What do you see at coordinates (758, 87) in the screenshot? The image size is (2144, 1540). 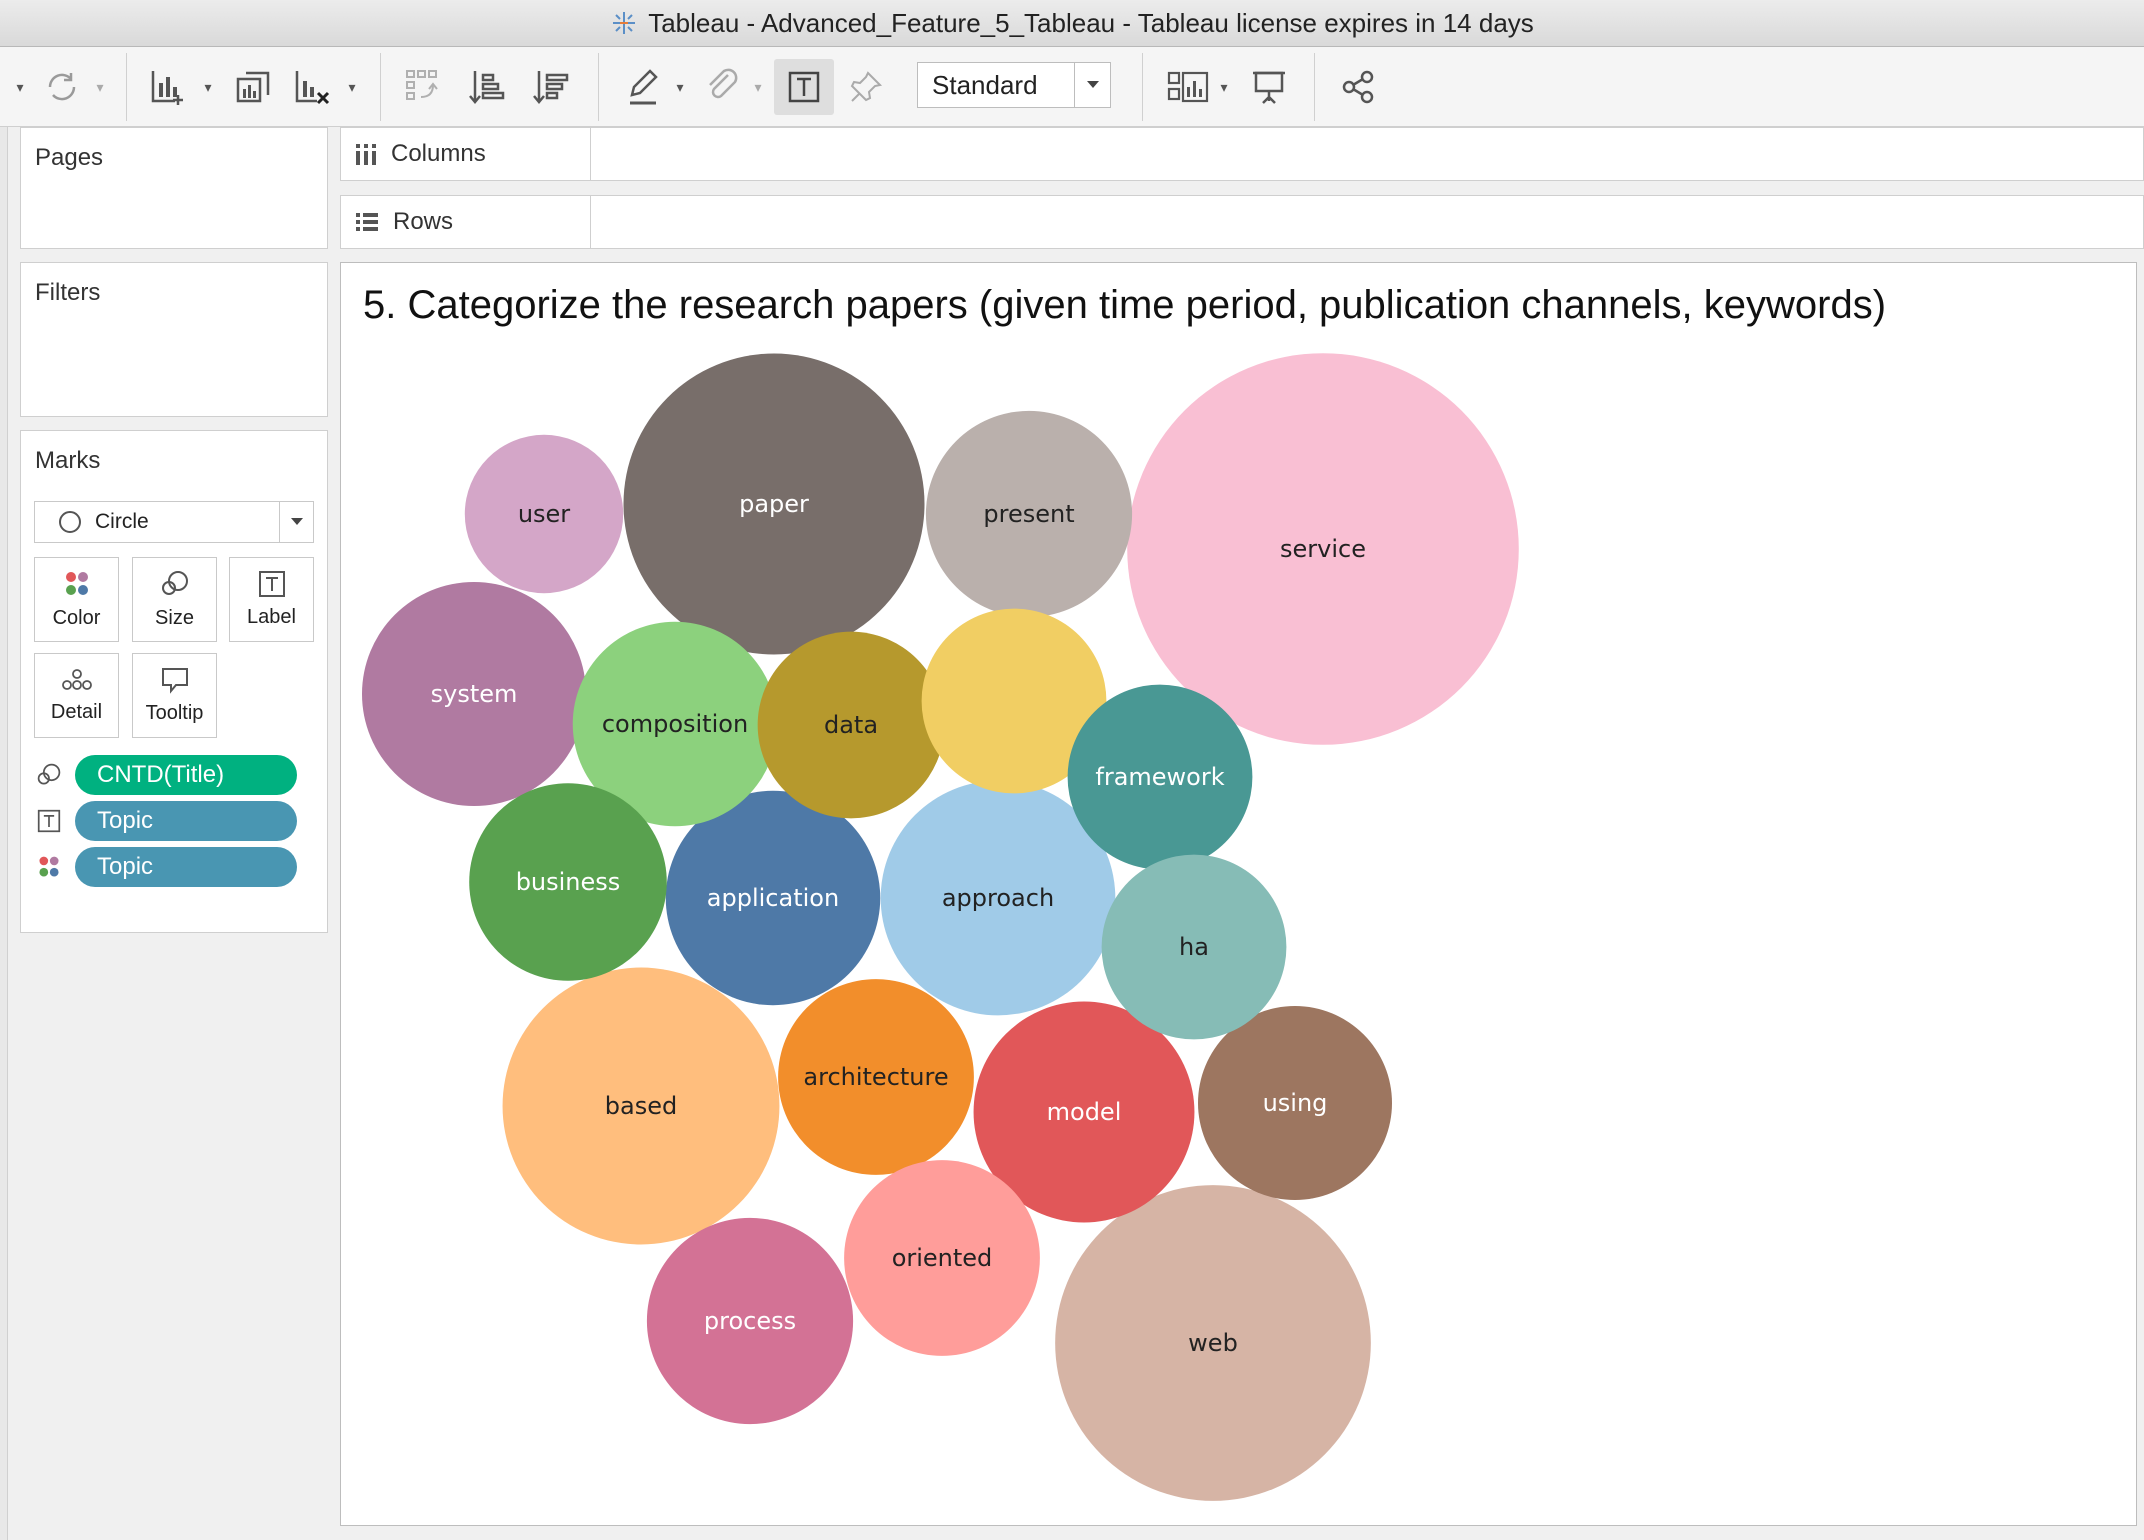 I see `group-dropdown-caret: ▾` at bounding box center [758, 87].